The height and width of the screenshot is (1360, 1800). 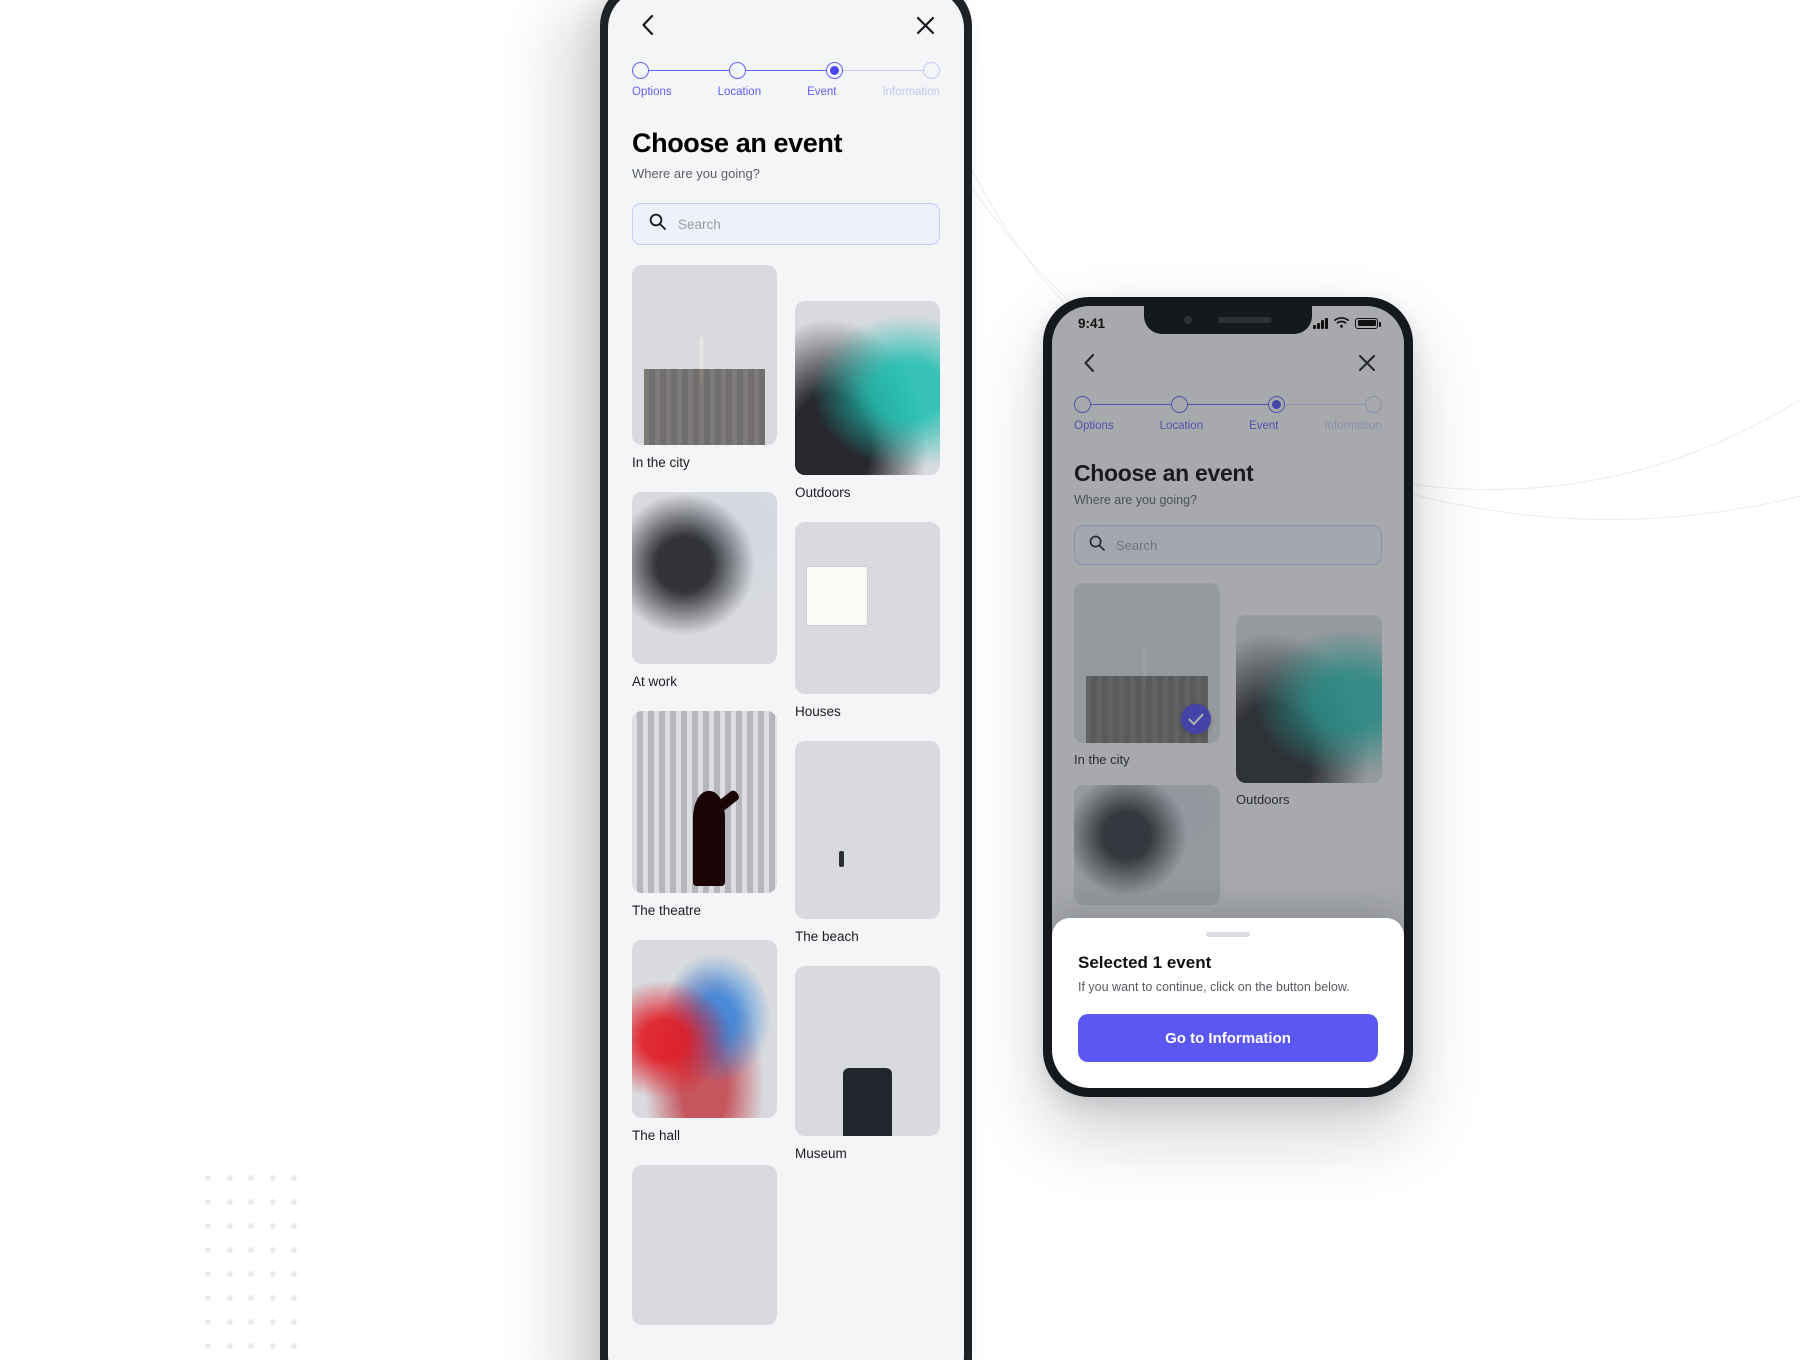 I want to click on event-grid-column-left: In the city, so click(x=1147, y=753).